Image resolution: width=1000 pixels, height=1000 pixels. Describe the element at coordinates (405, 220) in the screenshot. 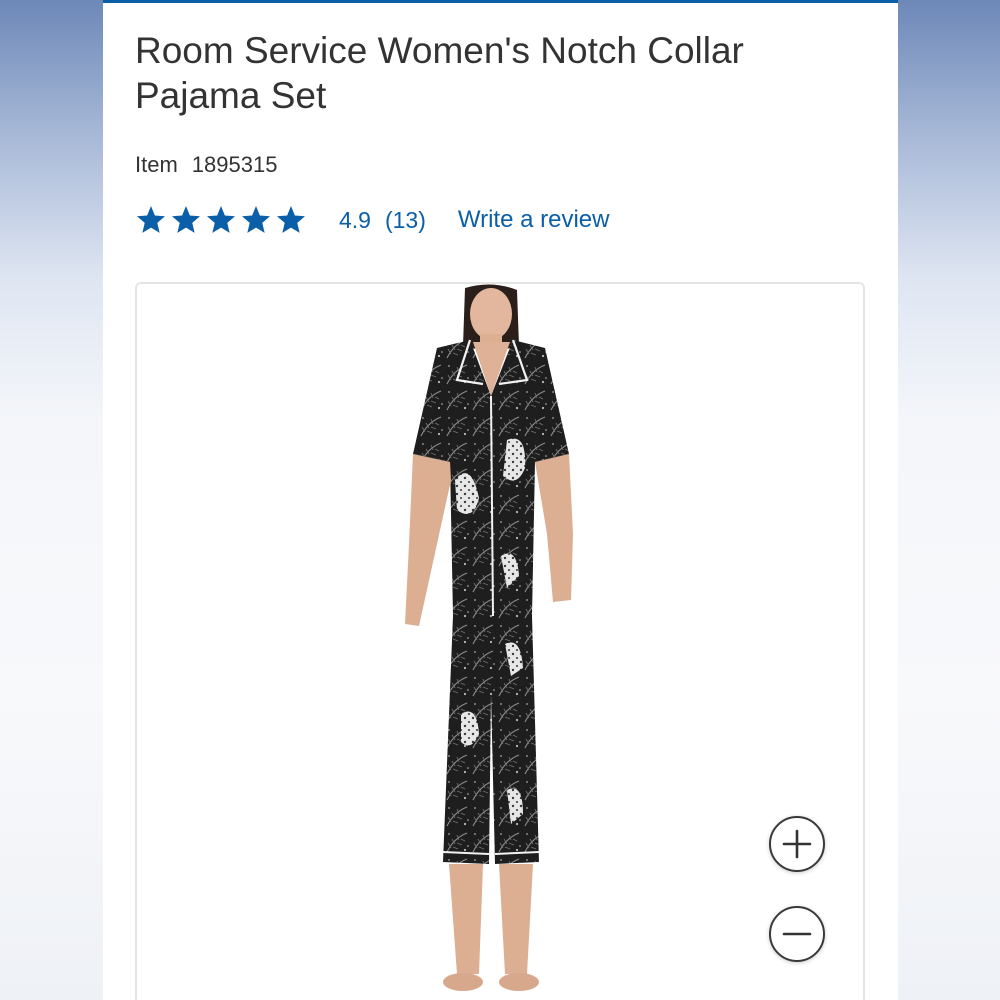

I see `review-count-link: (13)` at that location.